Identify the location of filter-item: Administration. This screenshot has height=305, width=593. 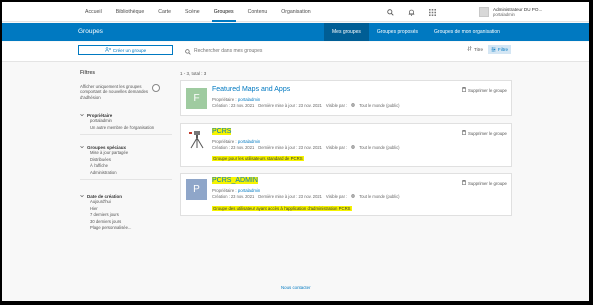
(131, 173).